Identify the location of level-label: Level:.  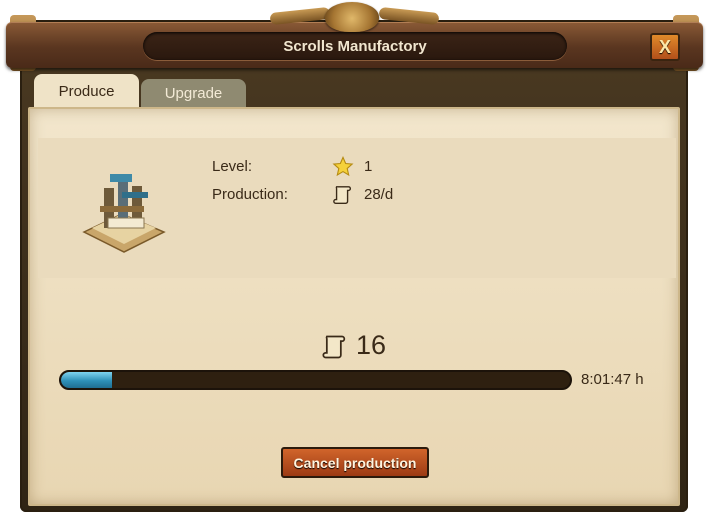
(232, 166).